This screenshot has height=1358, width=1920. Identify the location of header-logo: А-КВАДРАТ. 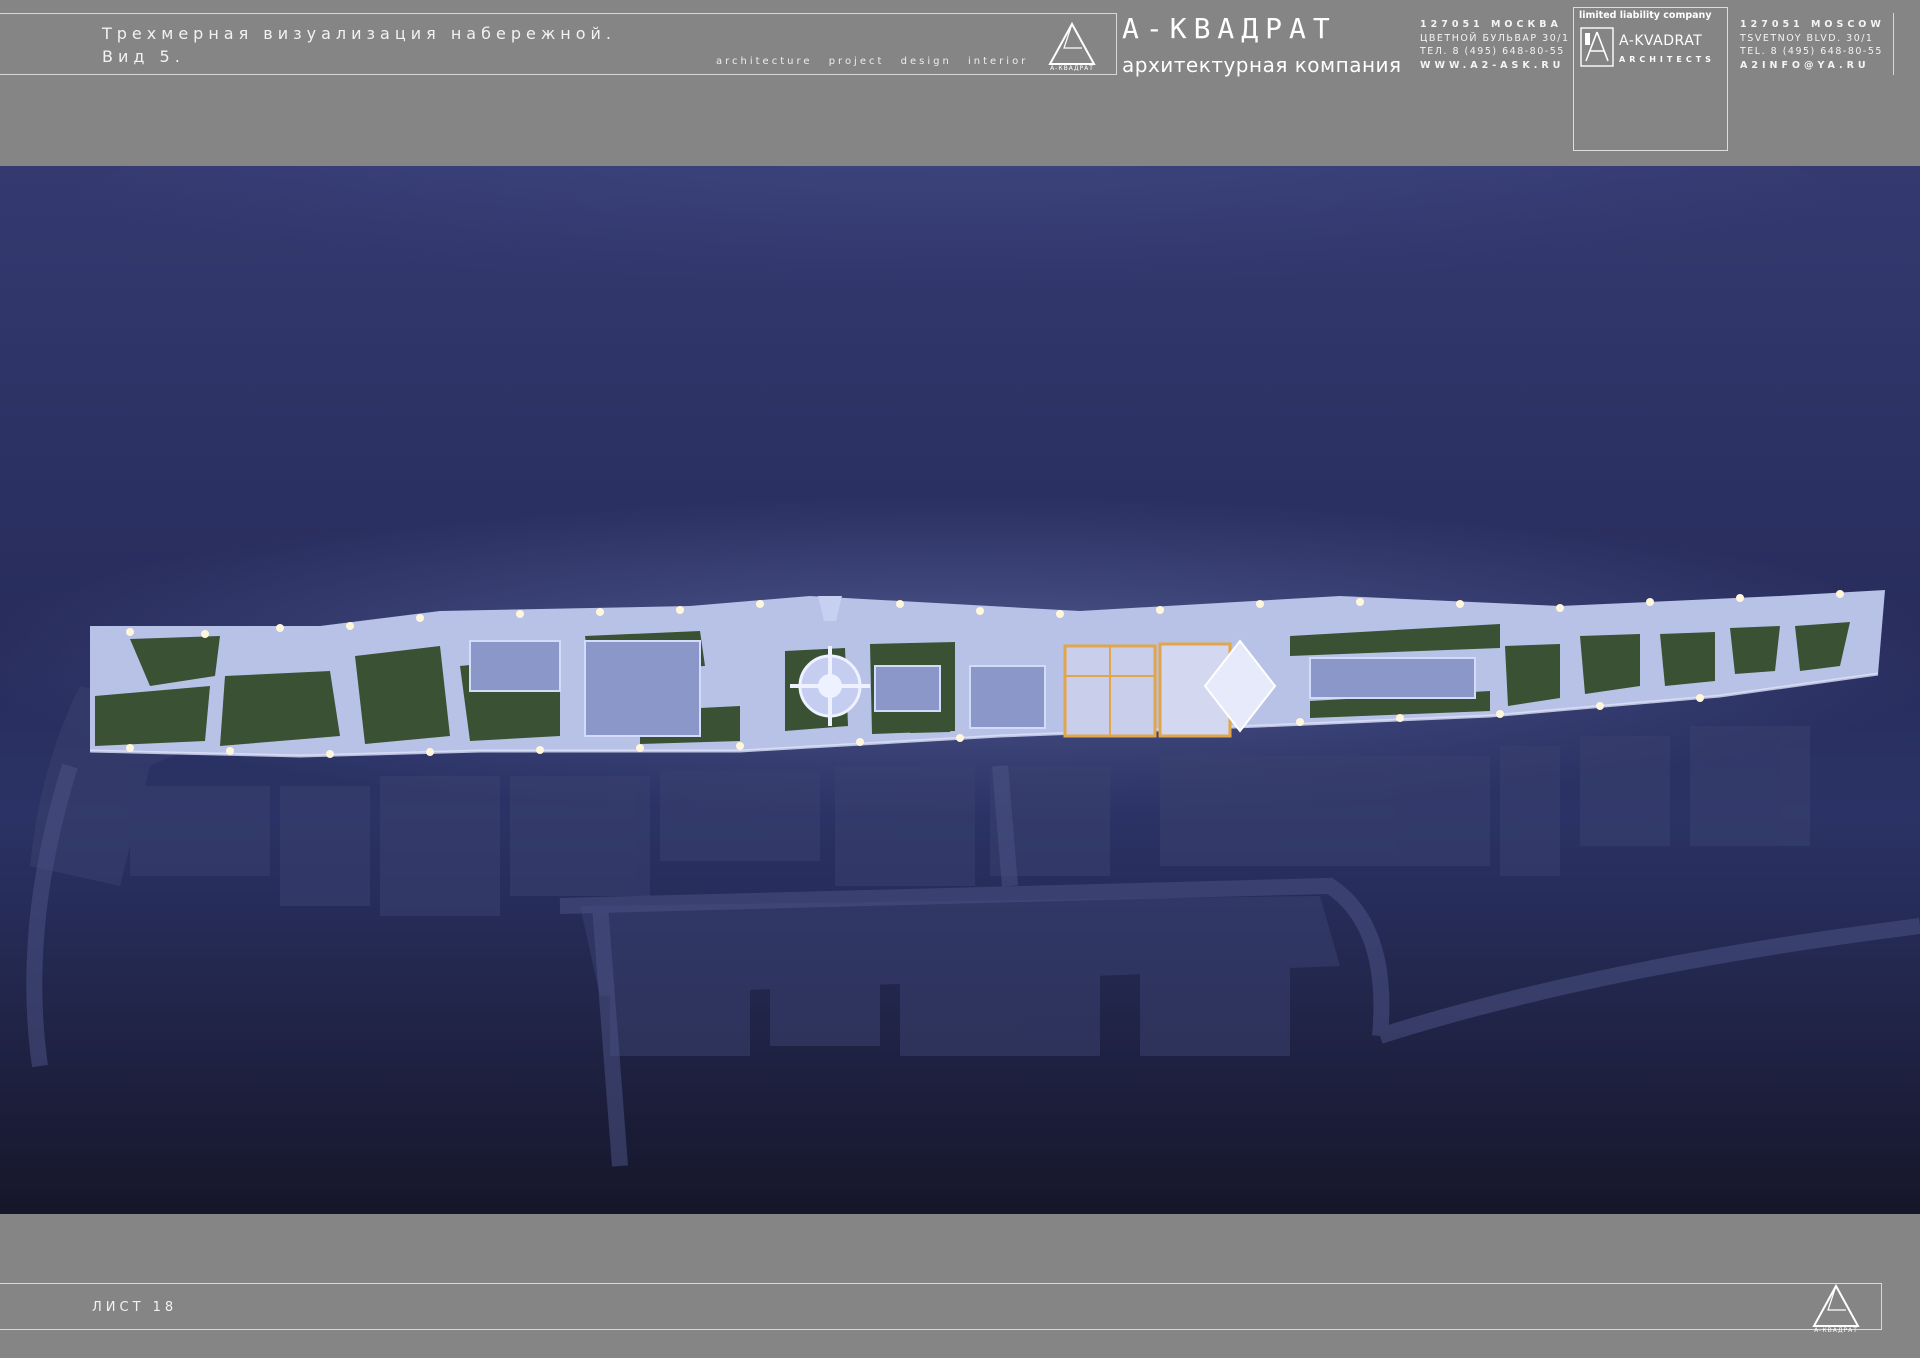
(1072, 47).